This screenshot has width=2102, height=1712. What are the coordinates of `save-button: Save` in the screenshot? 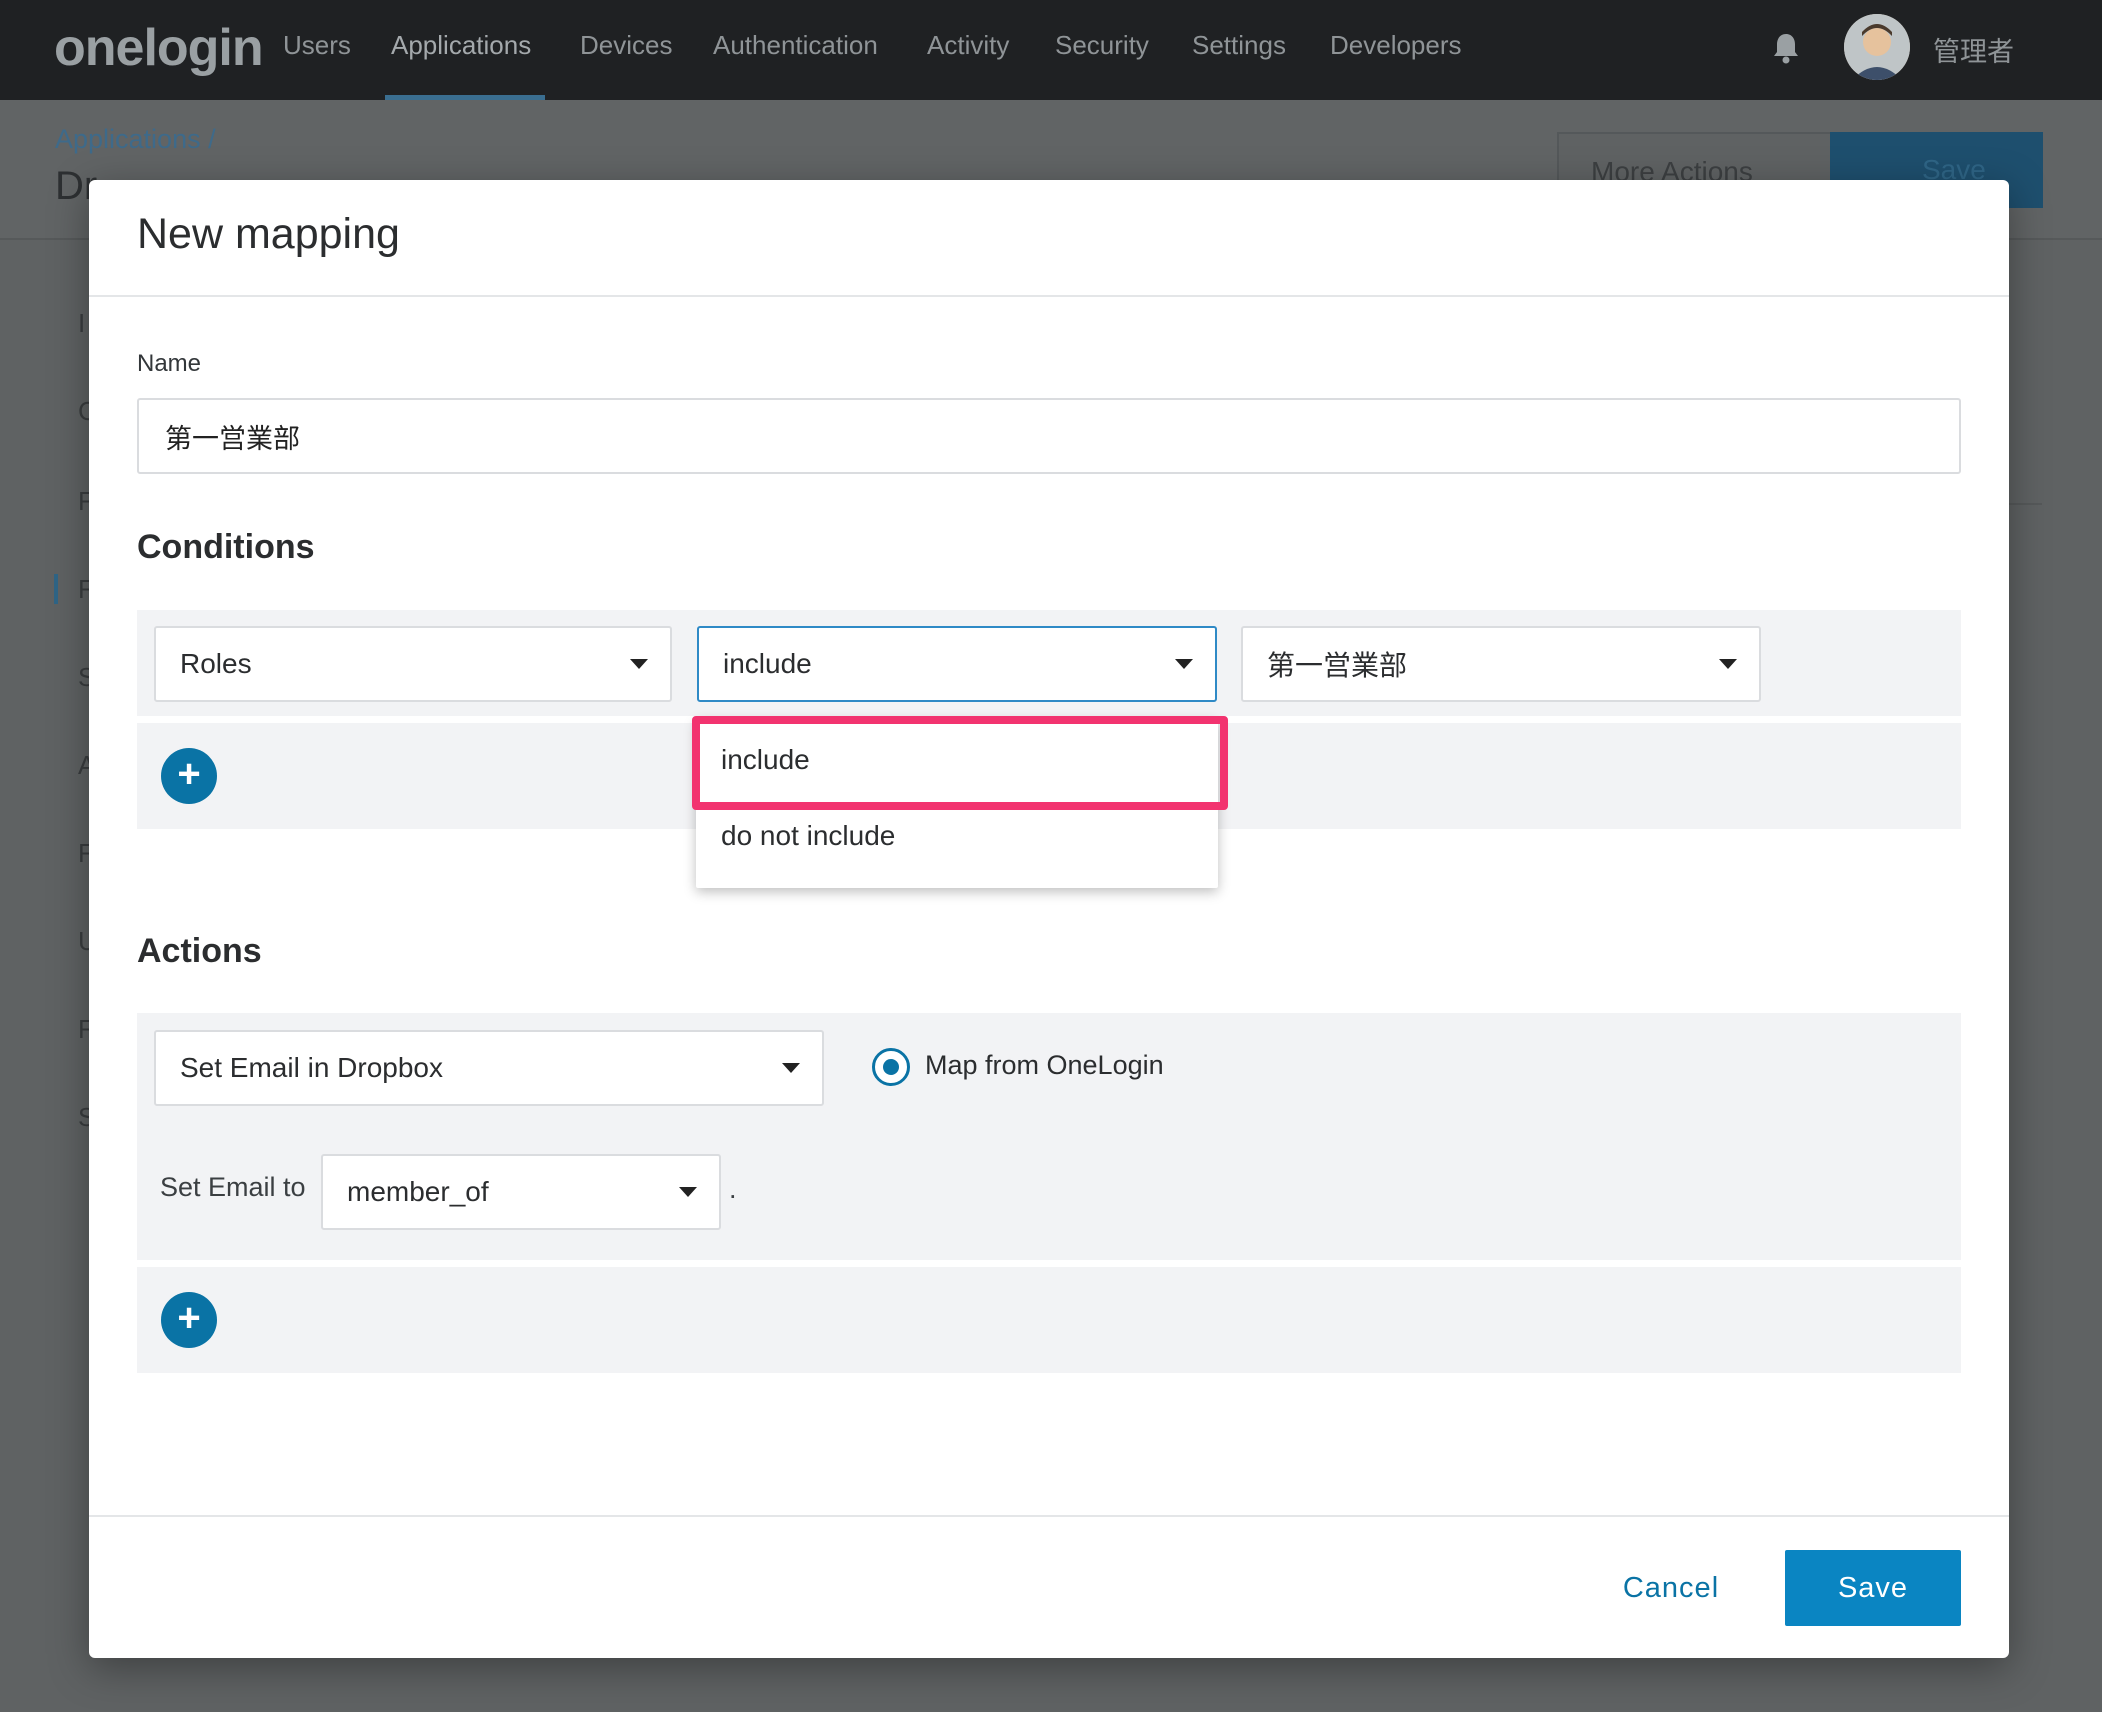 It's located at (1873, 1588).